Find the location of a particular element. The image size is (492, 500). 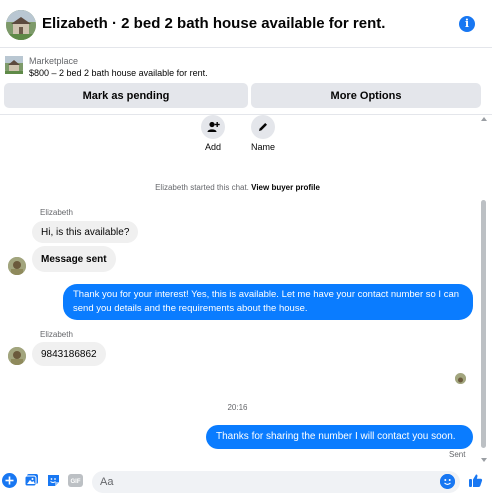

incoming-message: Hi, is this available? is located at coordinates (85, 232).